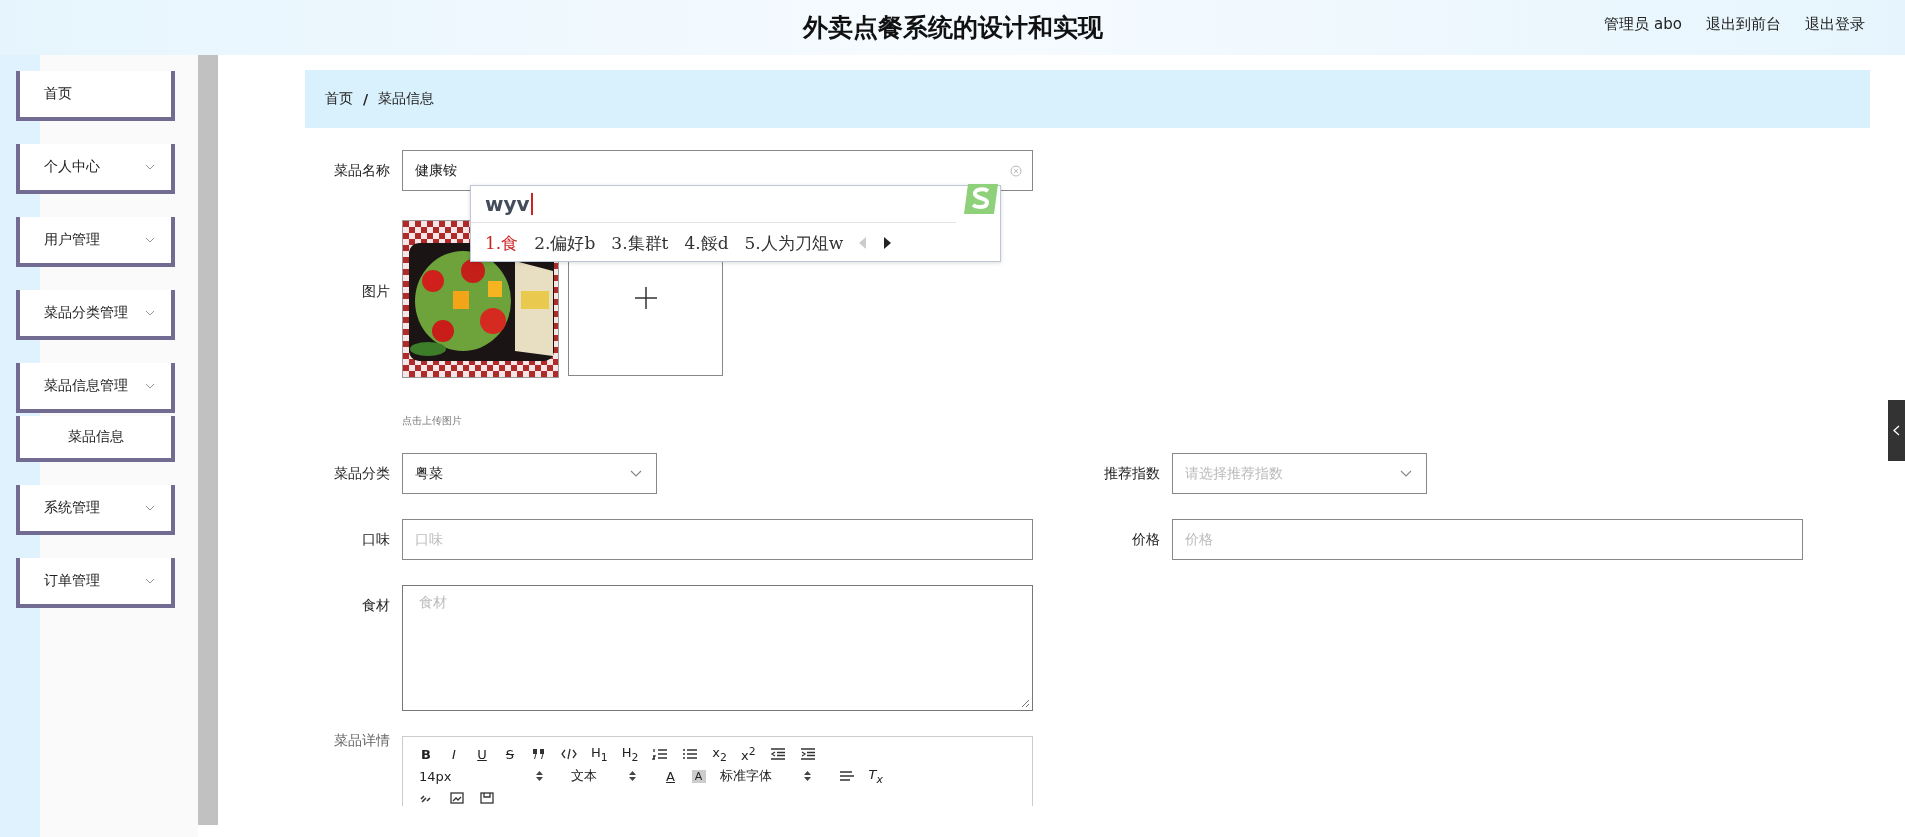  Describe the element at coordinates (426, 754) in the screenshot. I see `toolbar-button: B` at that location.